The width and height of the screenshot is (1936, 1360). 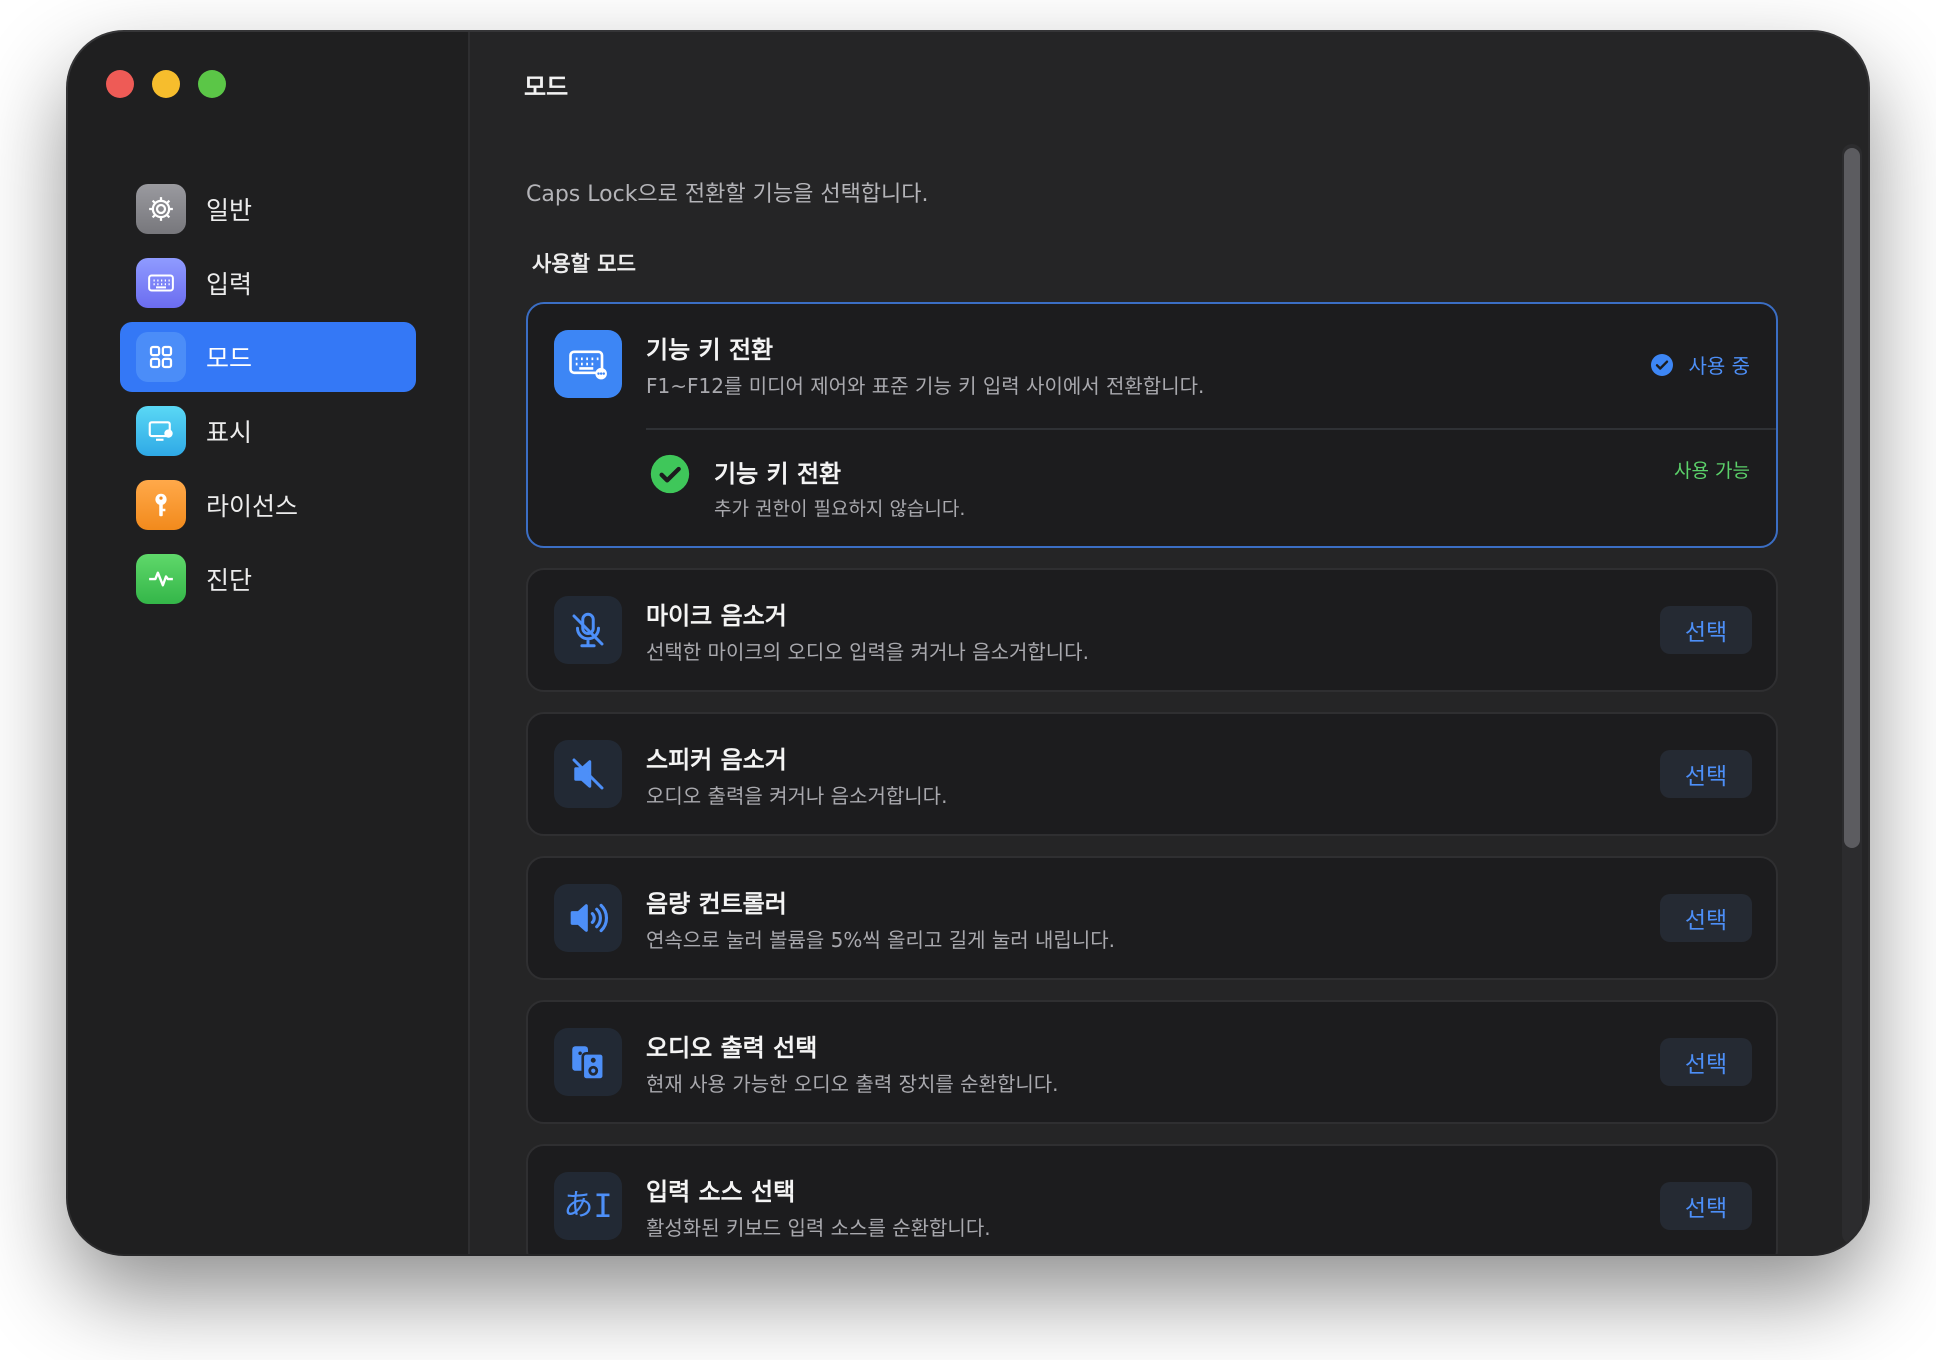 I want to click on minimize-button, so click(x=166, y=84).